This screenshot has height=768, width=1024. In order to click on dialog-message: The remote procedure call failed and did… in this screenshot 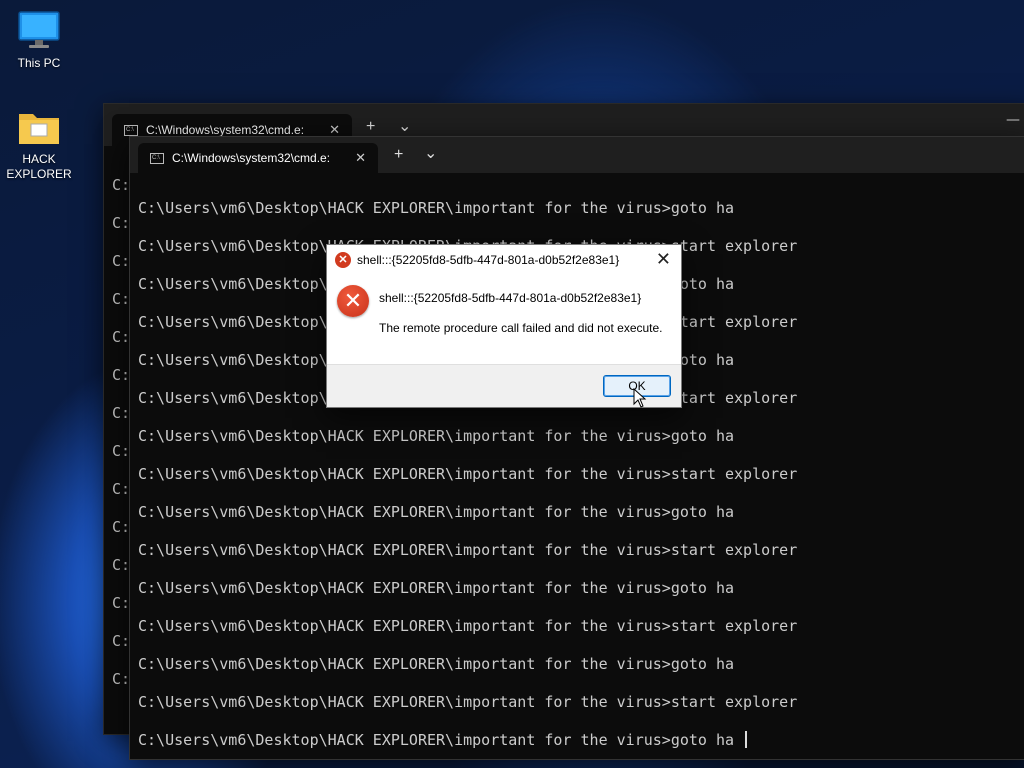, I will do `click(521, 328)`.